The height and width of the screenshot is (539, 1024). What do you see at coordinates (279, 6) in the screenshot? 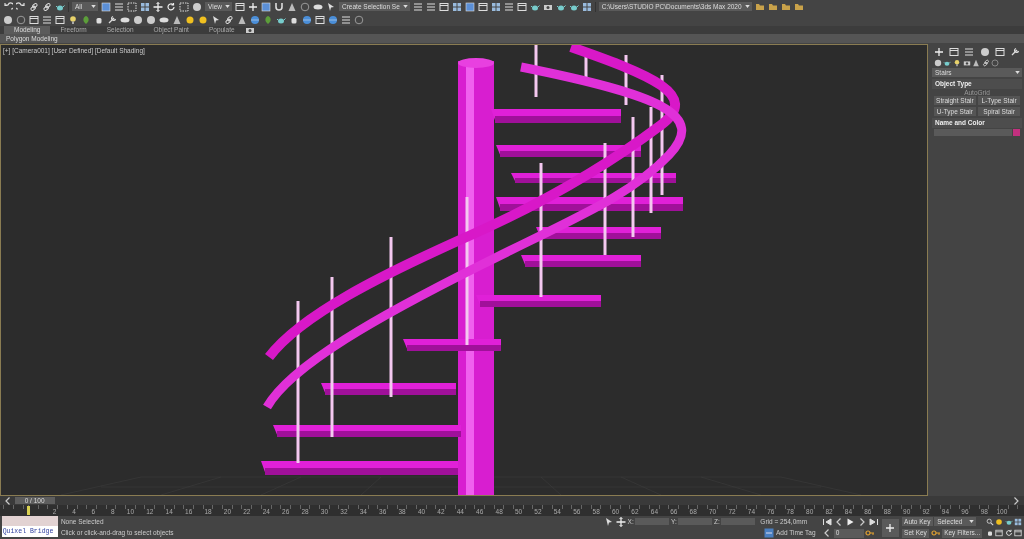
I see `magnet-icon` at bounding box center [279, 6].